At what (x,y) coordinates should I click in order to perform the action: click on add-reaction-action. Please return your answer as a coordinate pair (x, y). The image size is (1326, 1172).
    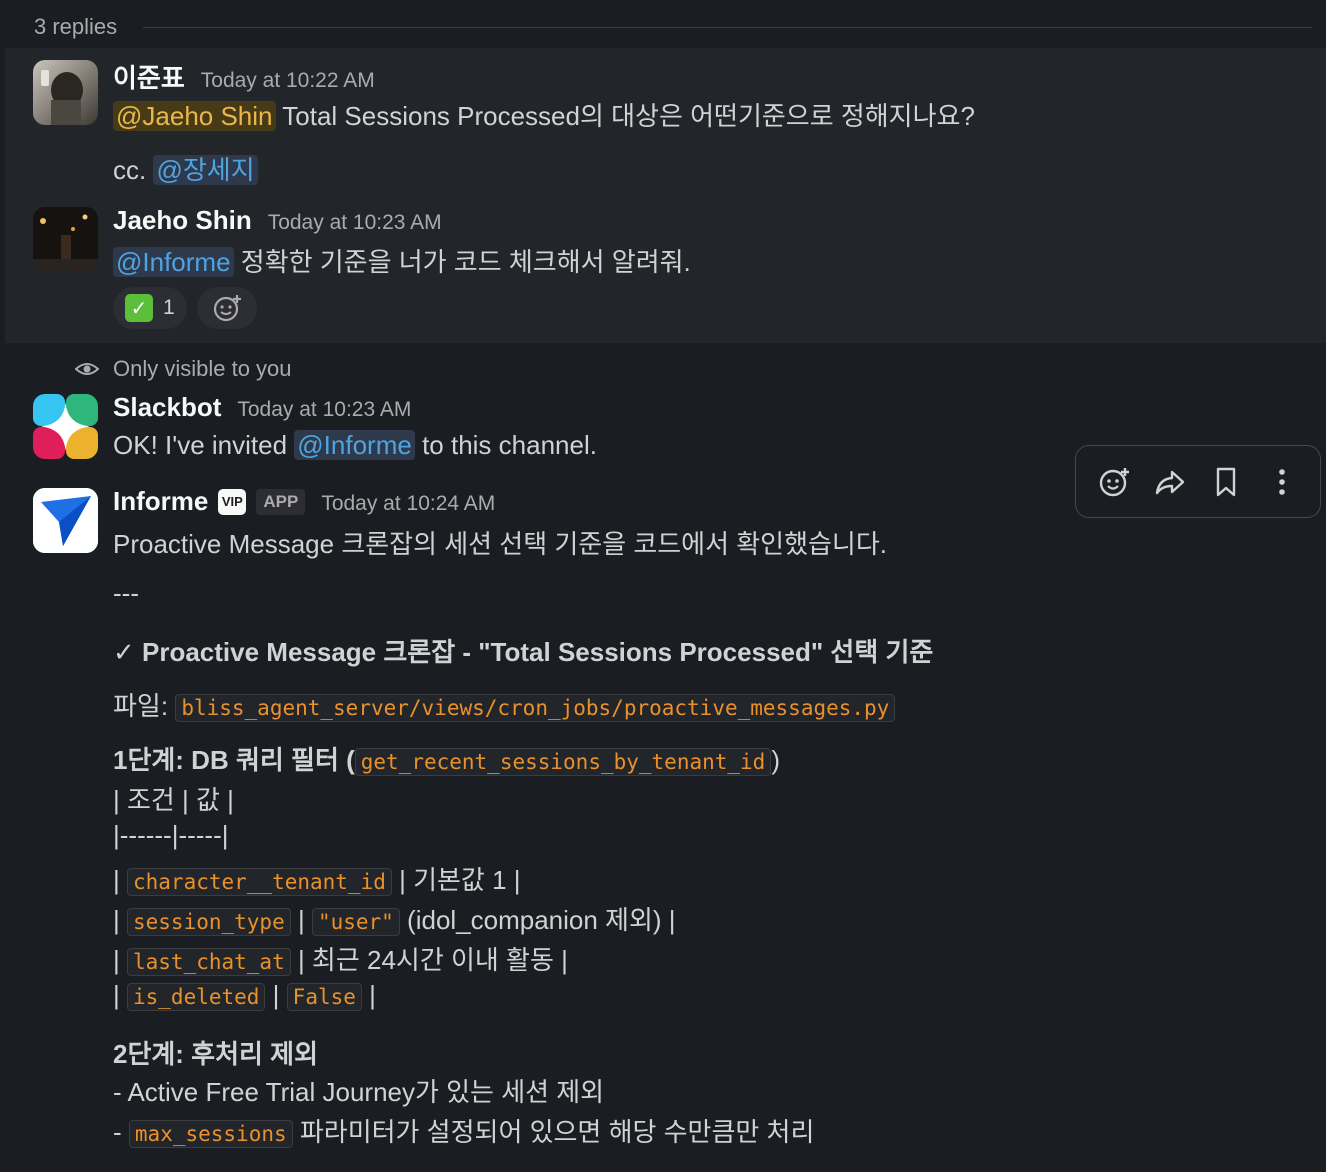
    Looking at the image, I should click on (1114, 482).